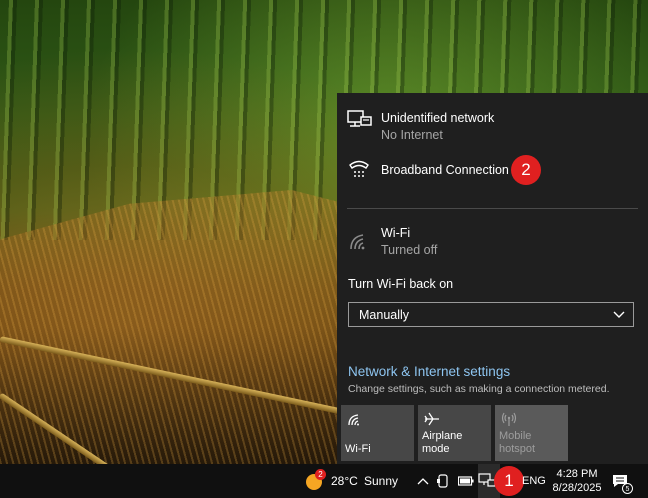  Describe the element at coordinates (438, 118) in the screenshot. I see `network-name: Unidentified network` at that location.